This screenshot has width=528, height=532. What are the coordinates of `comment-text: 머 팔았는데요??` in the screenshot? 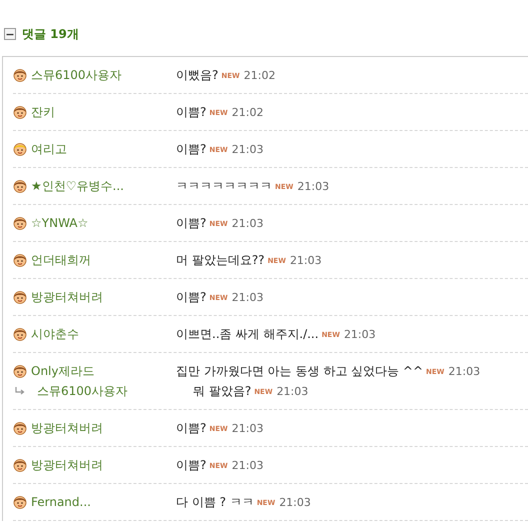 It's located at (220, 260).